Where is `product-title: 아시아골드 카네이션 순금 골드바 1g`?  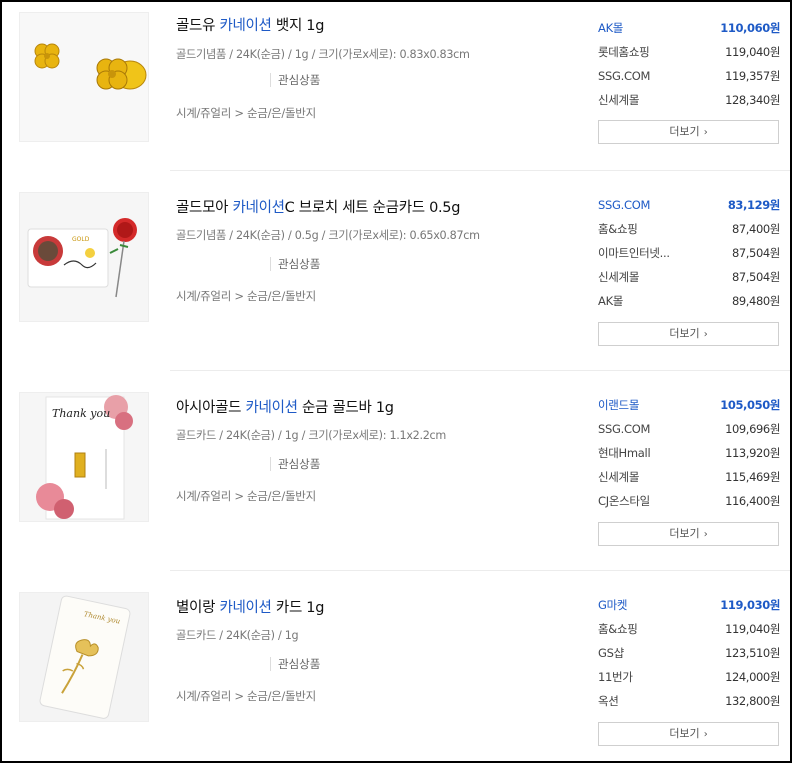
product-title: 아시아골드 카네이션 순금 골드바 1g is located at coordinates (285, 406).